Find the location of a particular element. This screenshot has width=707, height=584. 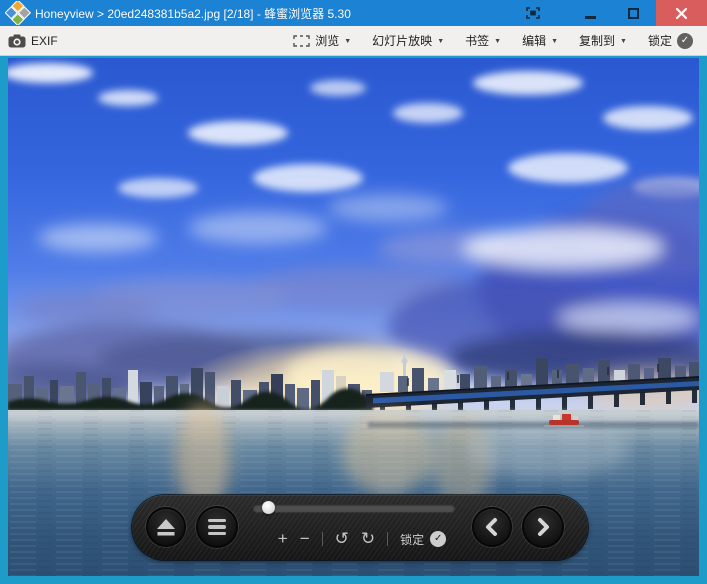

hamburger-menu-icon is located at coordinates (217, 527).